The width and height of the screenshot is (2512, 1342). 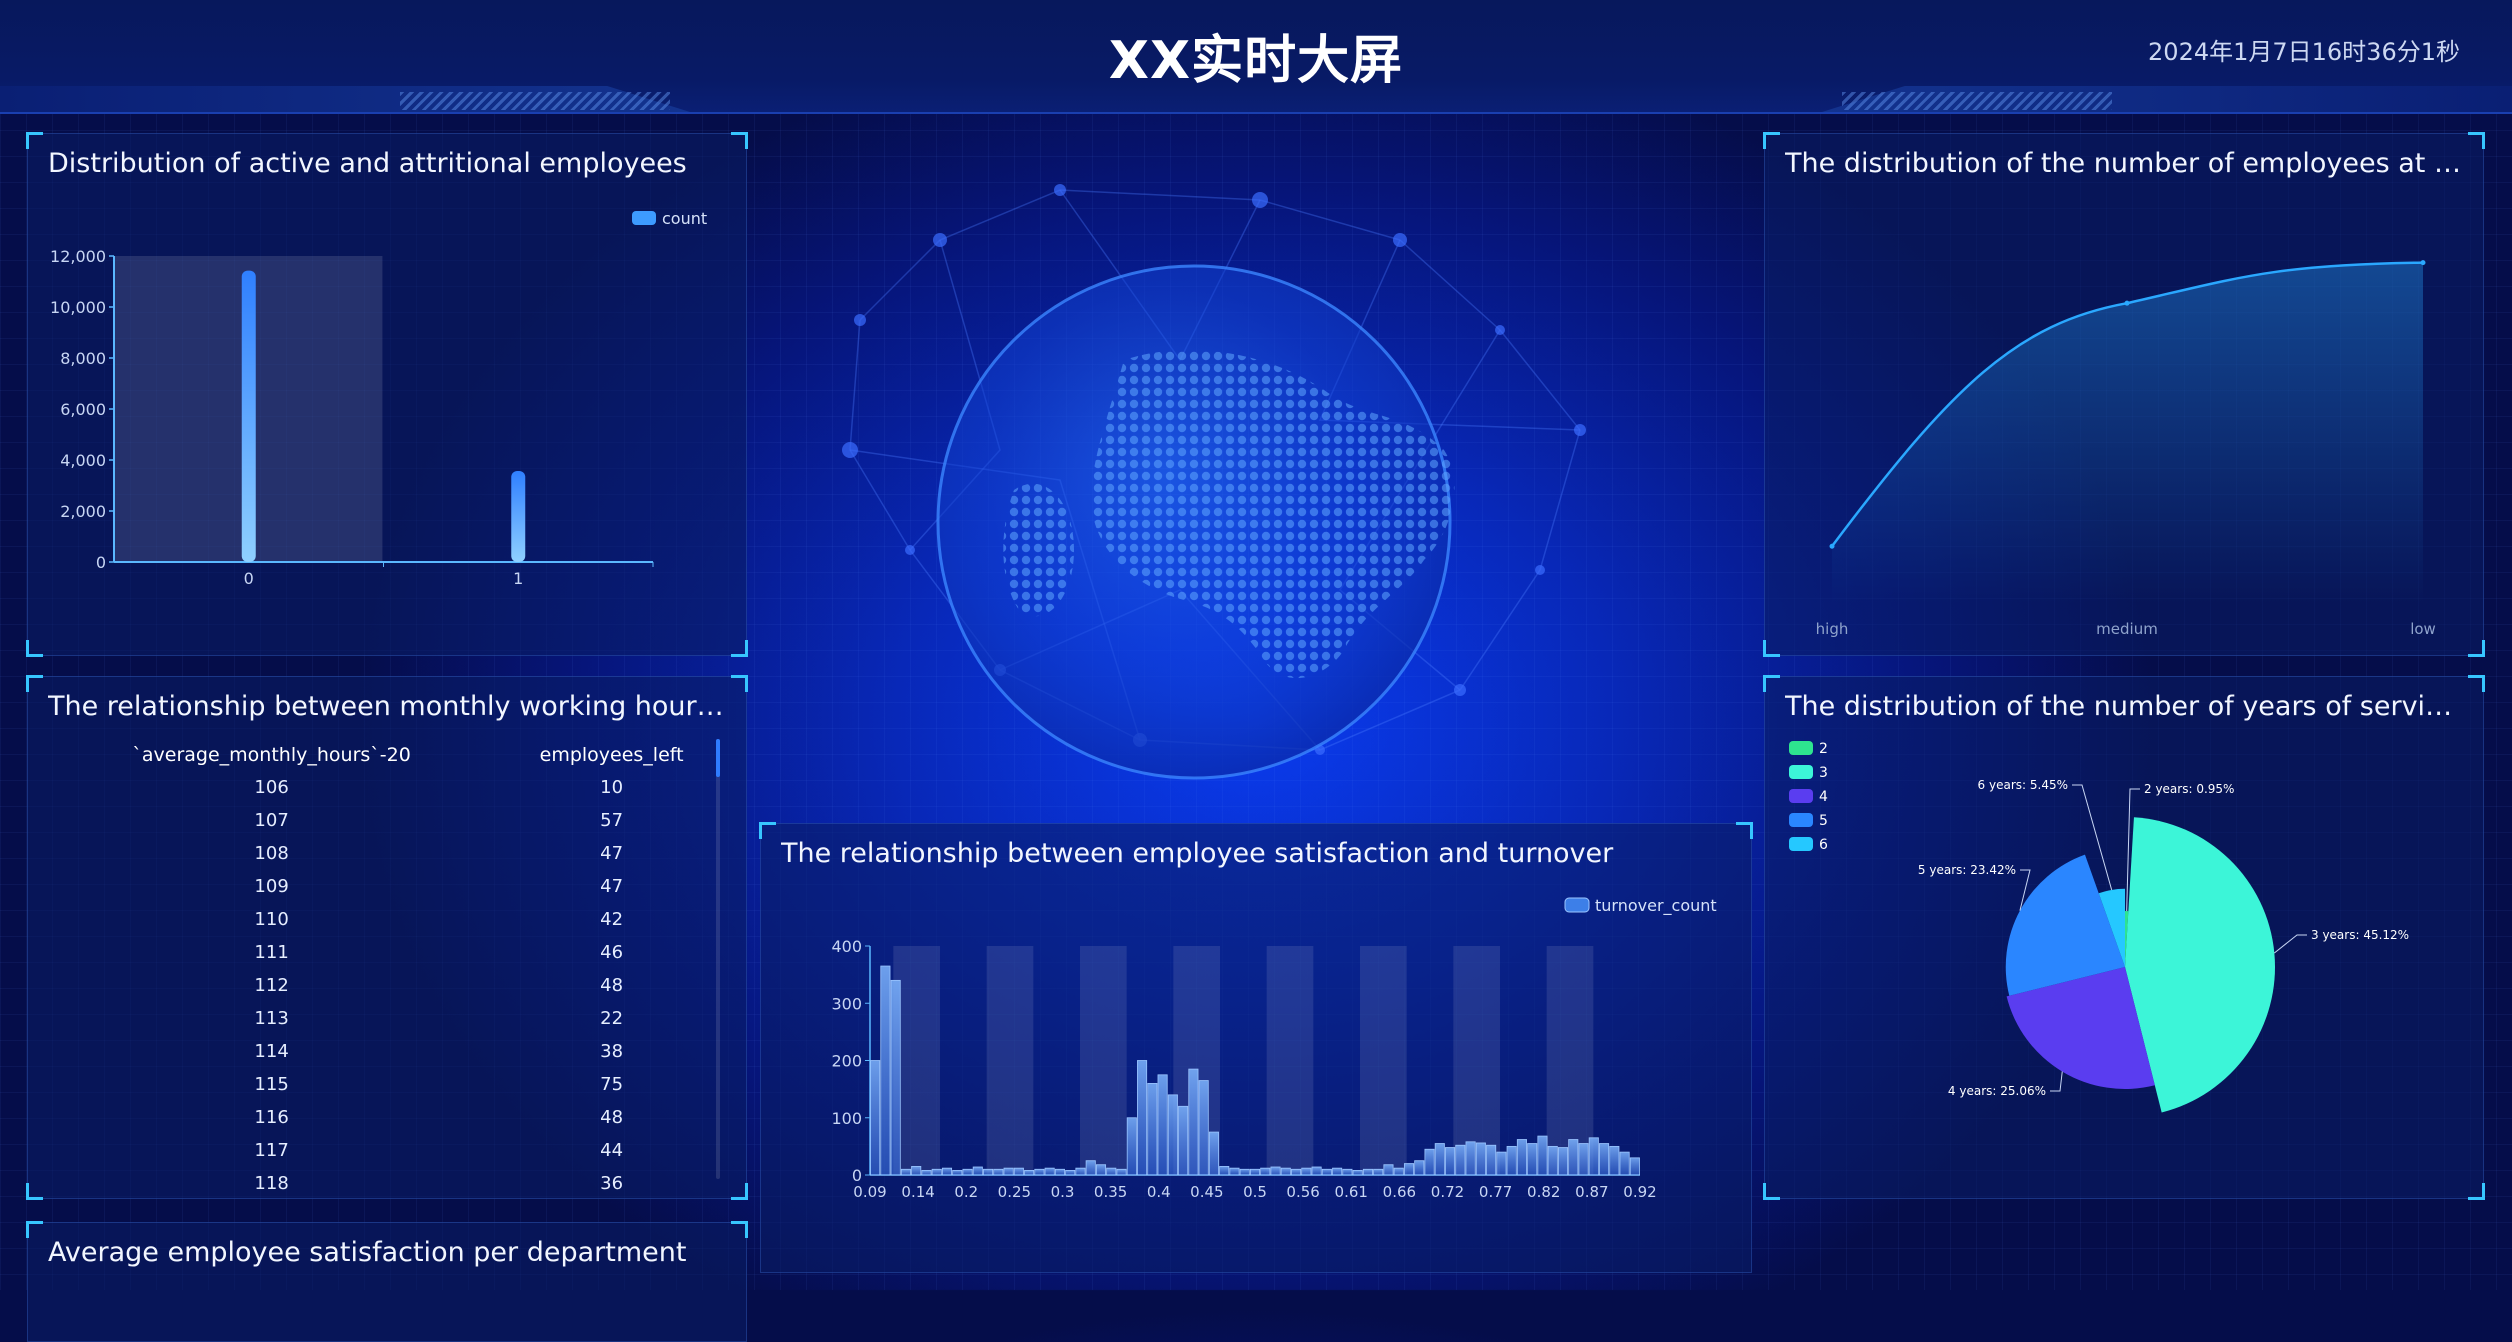 I want to click on legend-label: 5, so click(x=1823, y=821).